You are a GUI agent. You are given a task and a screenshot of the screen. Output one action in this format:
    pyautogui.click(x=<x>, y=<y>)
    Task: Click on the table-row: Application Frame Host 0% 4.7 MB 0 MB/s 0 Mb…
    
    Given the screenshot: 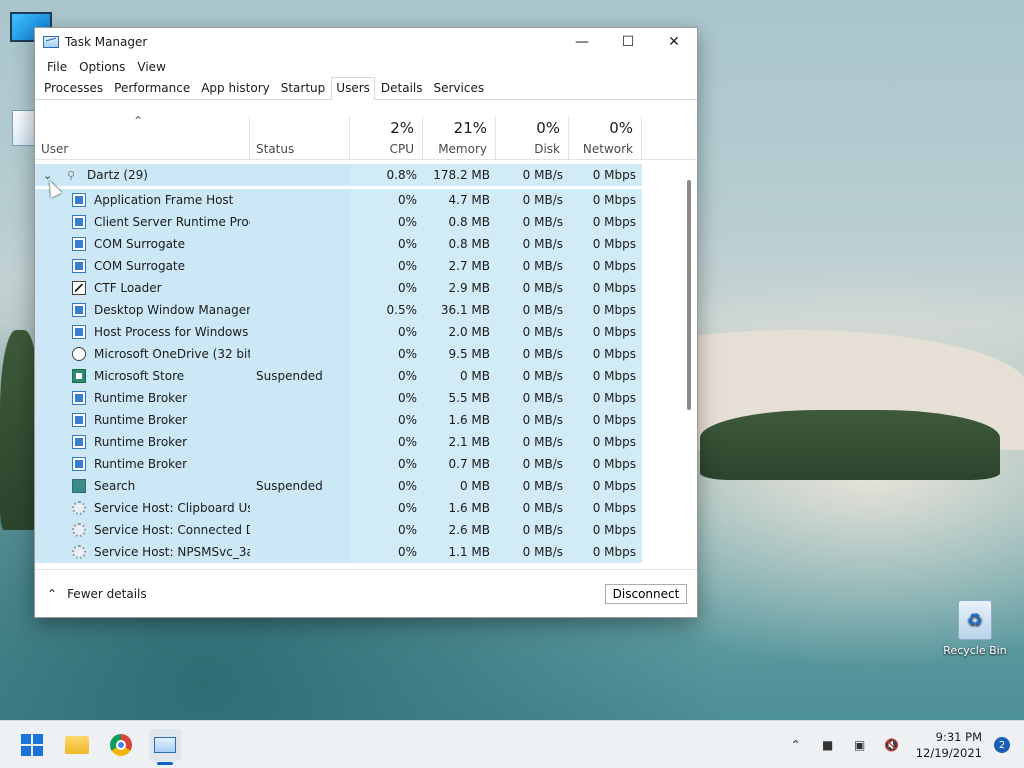 What is the action you would take?
    pyautogui.click(x=338, y=200)
    